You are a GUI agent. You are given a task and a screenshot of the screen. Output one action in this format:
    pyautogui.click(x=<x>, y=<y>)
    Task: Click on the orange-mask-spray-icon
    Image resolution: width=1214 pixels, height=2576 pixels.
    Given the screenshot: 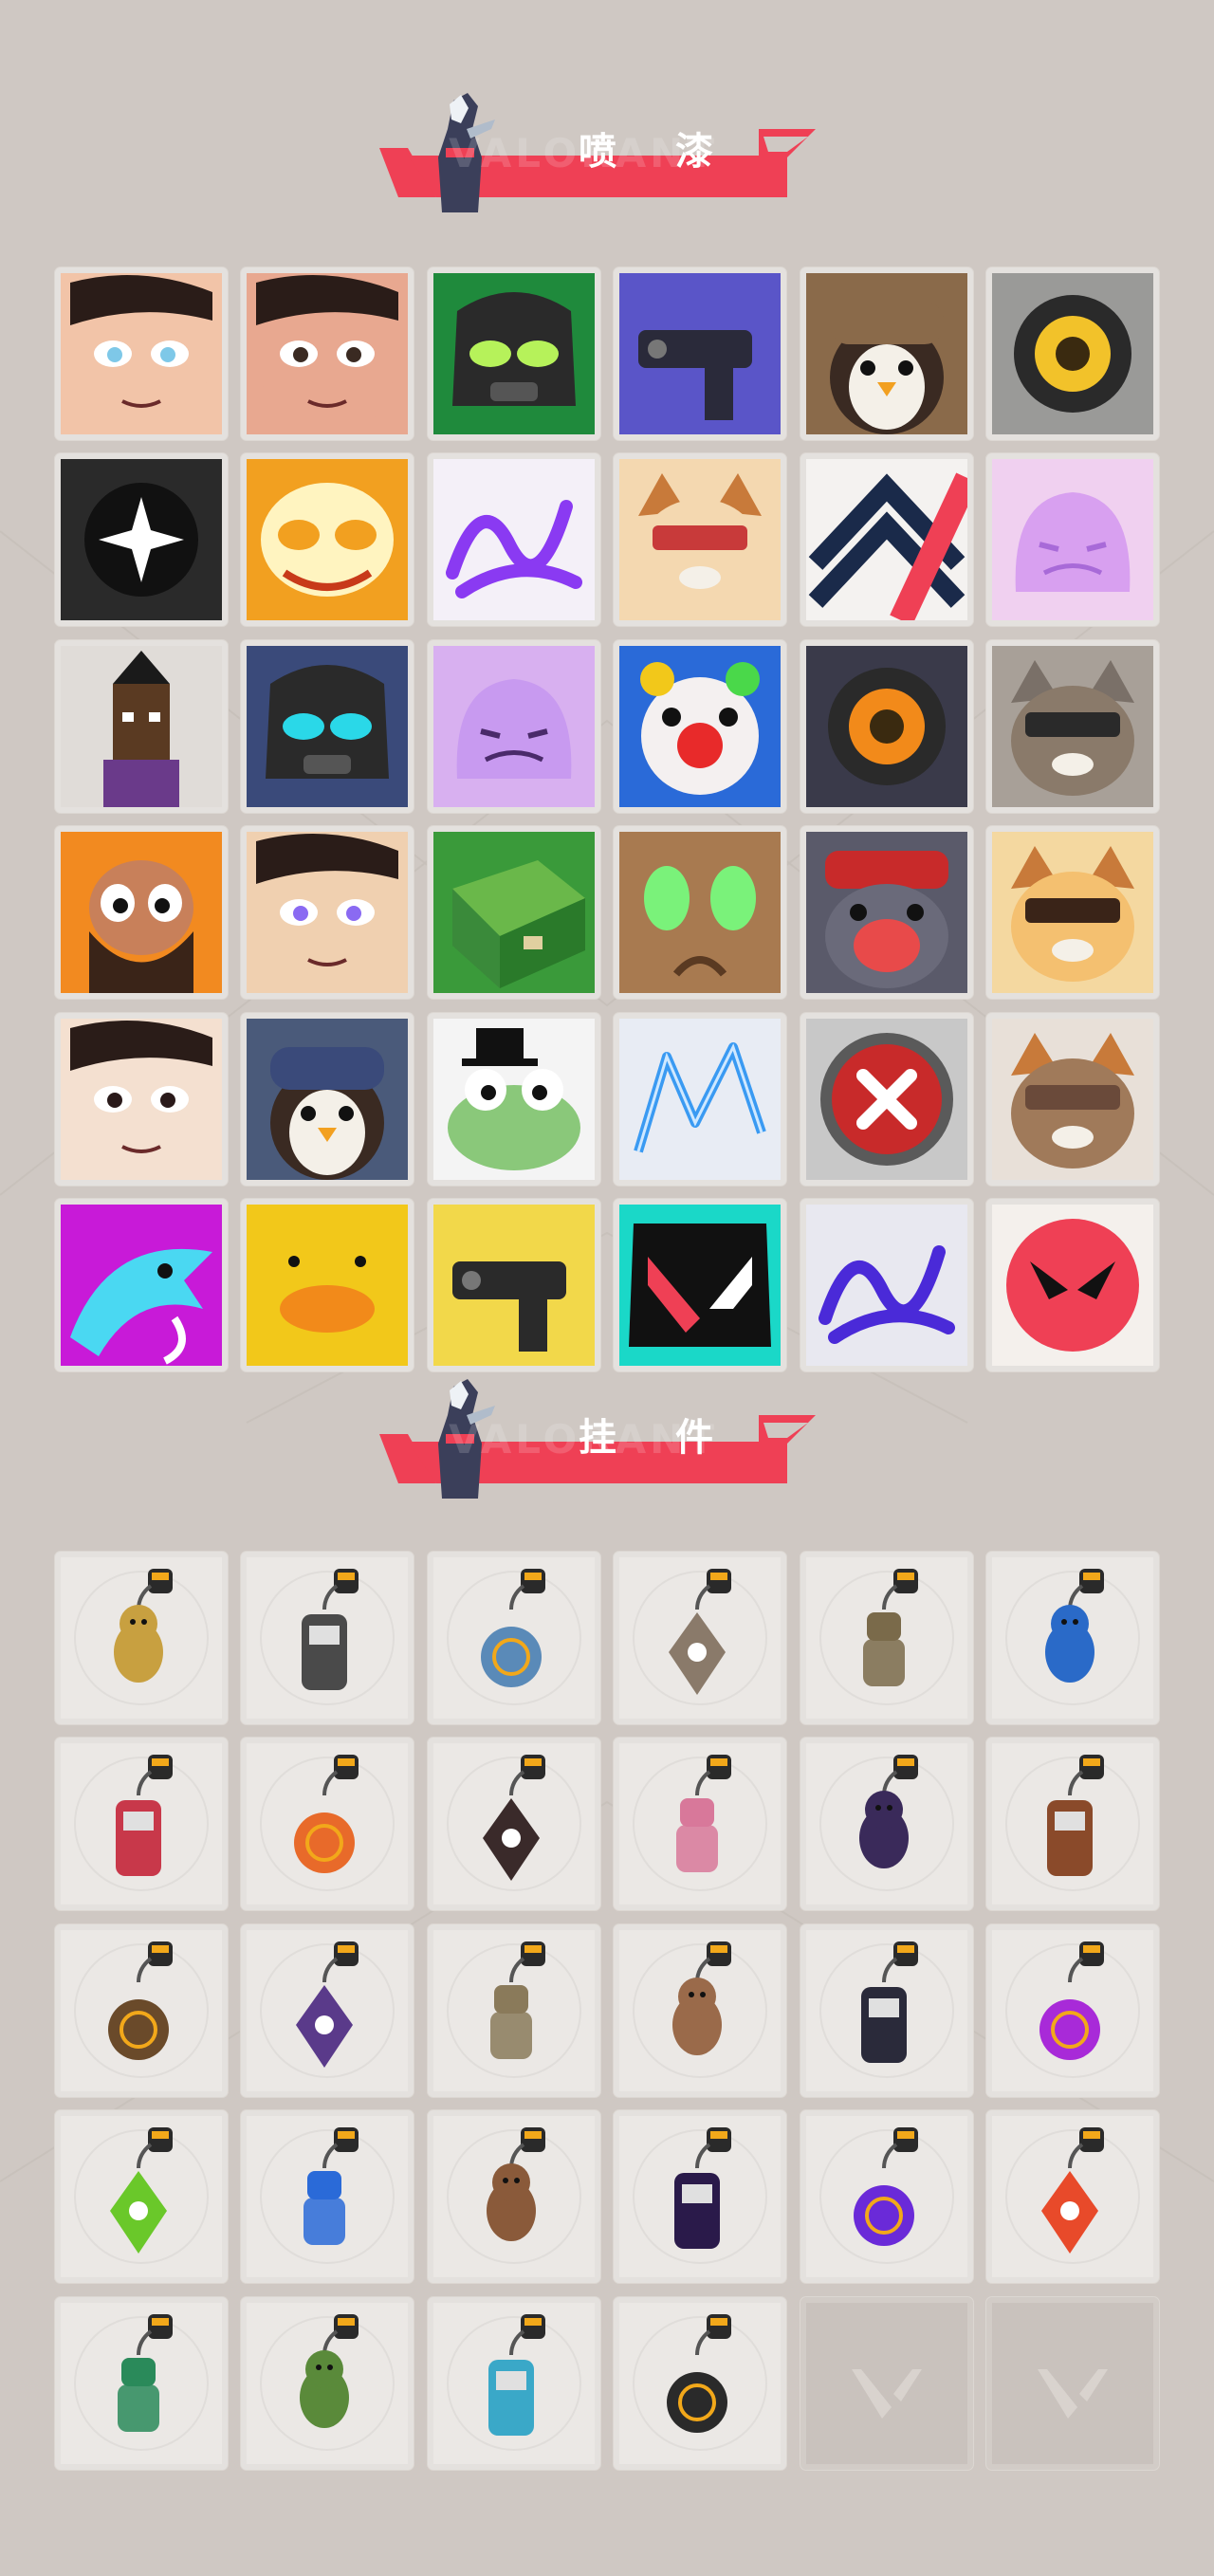 What is the action you would take?
    pyautogui.click(x=328, y=540)
    